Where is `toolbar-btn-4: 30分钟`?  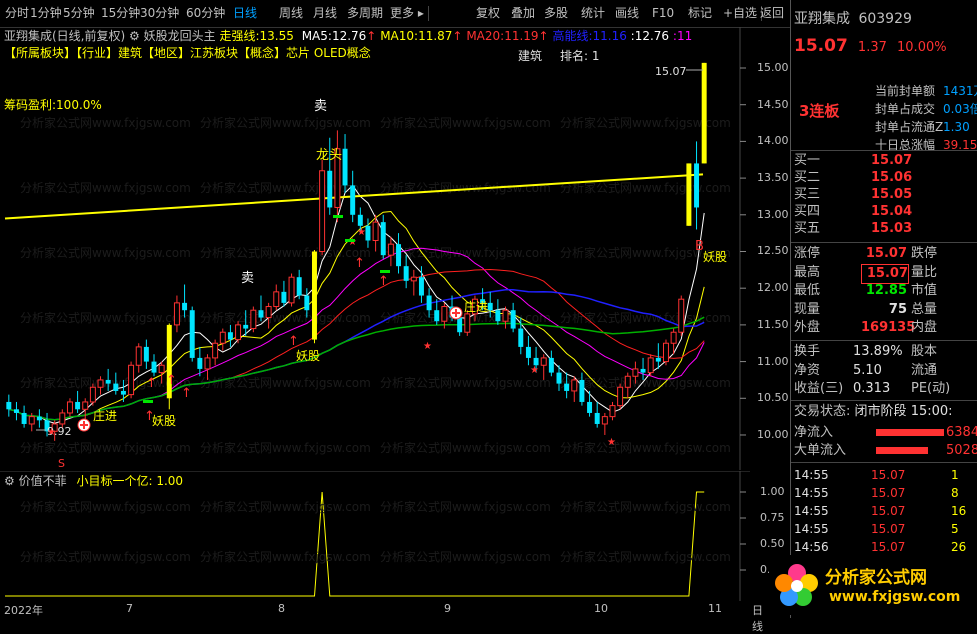 toolbar-btn-4: 30分钟 is located at coordinates (159, 13).